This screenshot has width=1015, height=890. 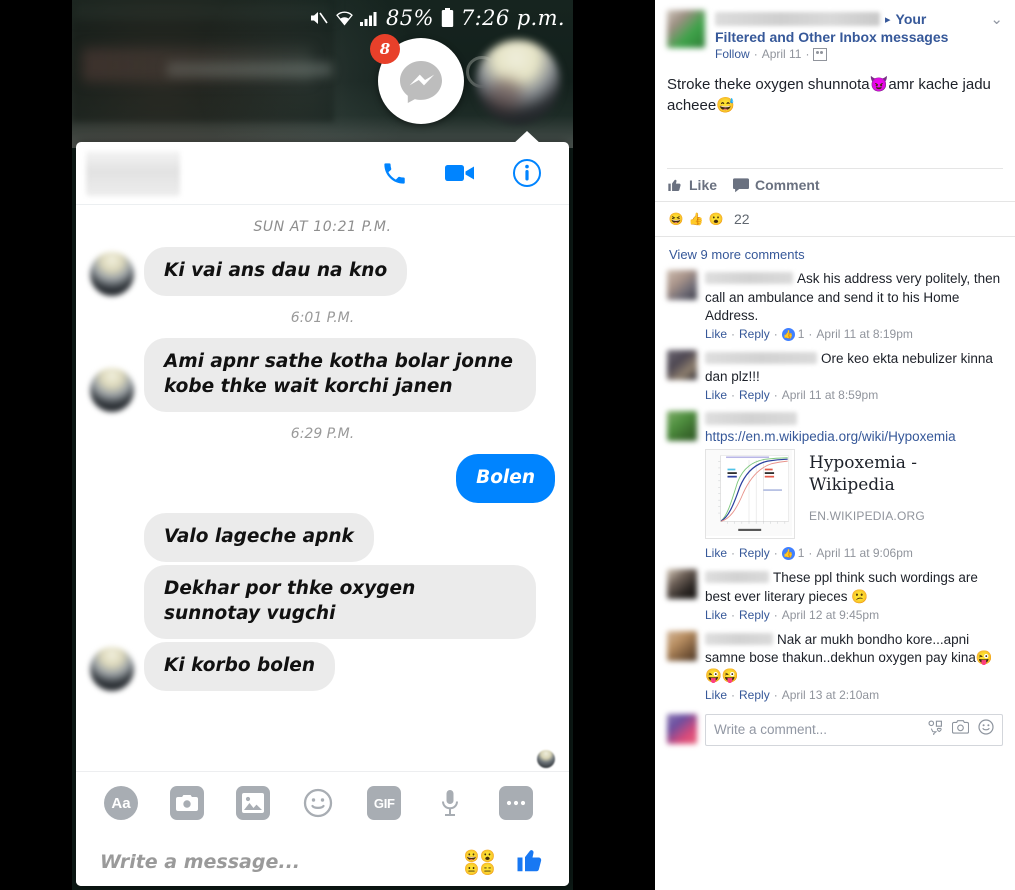 I want to click on comment-button: Comment, so click(x=776, y=185).